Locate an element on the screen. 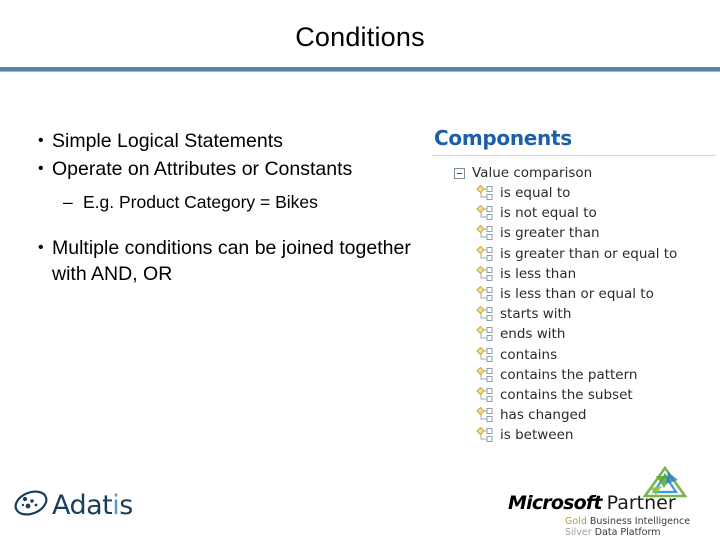  competency-silver-level: Silver is located at coordinates (578, 532).